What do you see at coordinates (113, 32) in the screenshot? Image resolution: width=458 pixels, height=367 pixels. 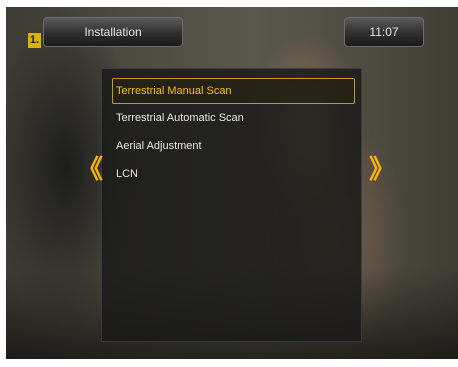 I see `page-title: Installation` at bounding box center [113, 32].